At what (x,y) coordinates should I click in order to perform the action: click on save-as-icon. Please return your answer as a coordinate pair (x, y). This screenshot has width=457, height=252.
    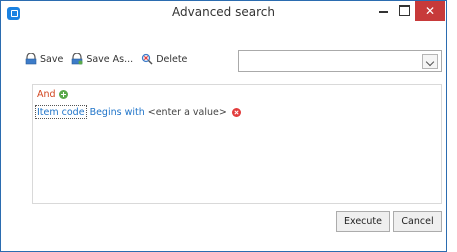
    Looking at the image, I should click on (77, 59).